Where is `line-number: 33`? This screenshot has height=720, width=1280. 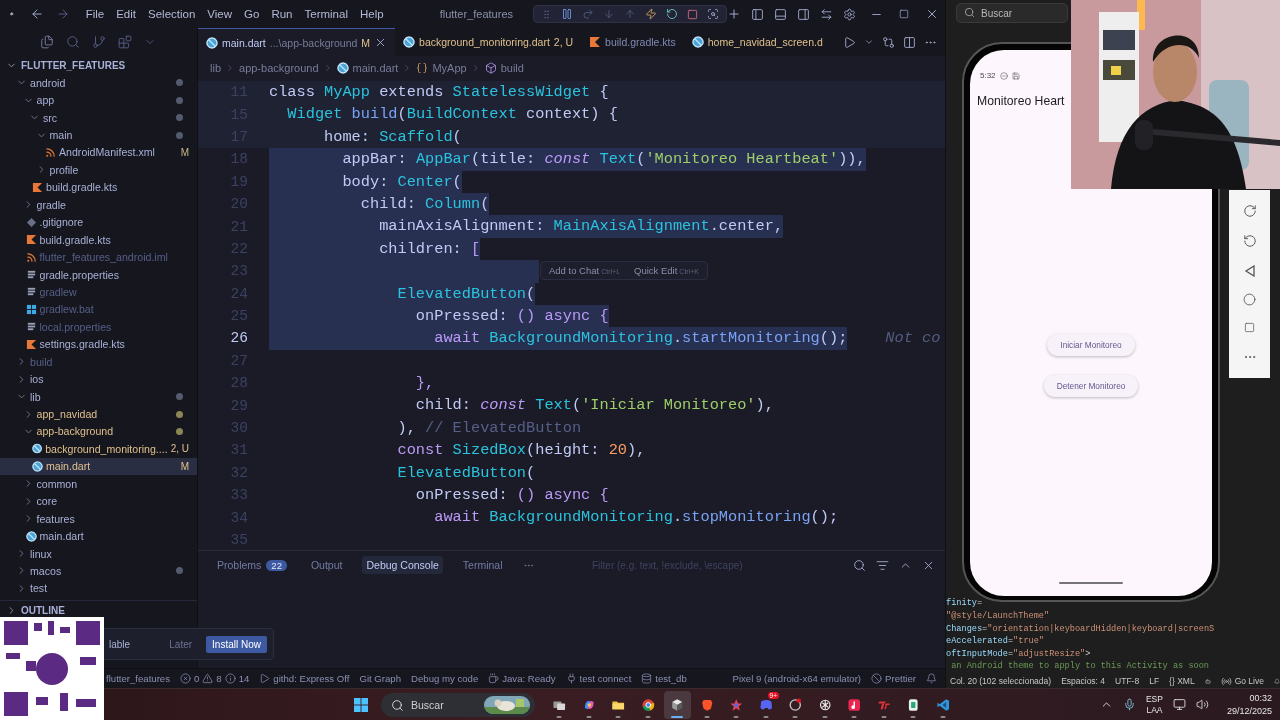
line-number: 33 is located at coordinates (238, 495).